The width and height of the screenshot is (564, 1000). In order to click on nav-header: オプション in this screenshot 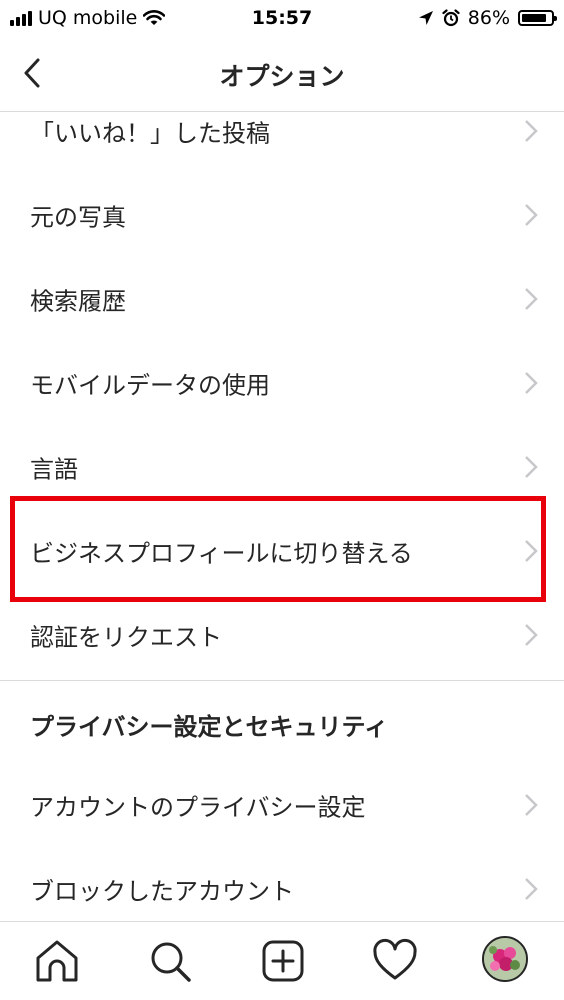, I will do `click(282, 75)`.